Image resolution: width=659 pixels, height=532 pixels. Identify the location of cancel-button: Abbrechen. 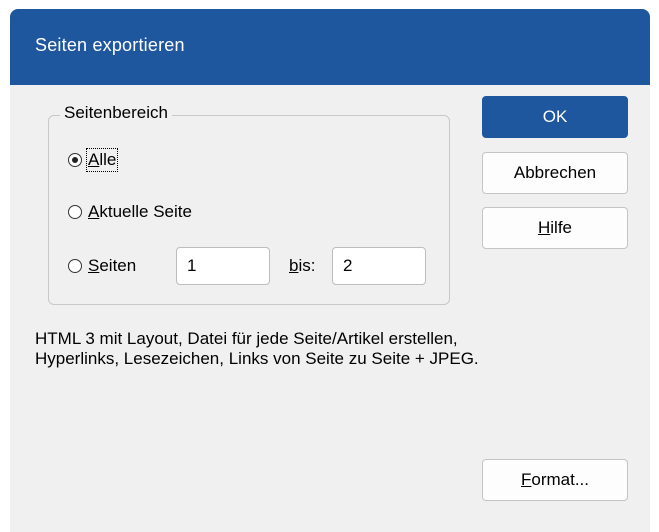
(555, 173).